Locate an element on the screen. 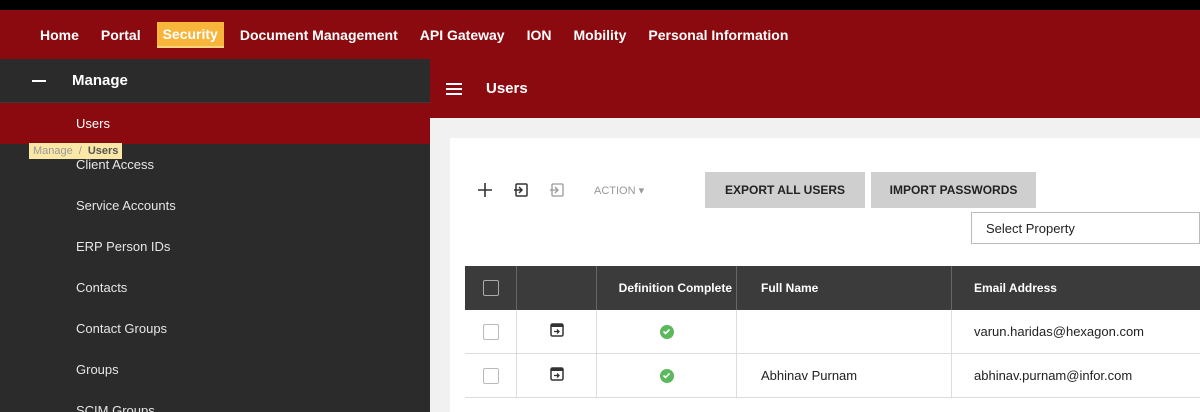  breadcrumb: Manage / Users is located at coordinates (76, 151).